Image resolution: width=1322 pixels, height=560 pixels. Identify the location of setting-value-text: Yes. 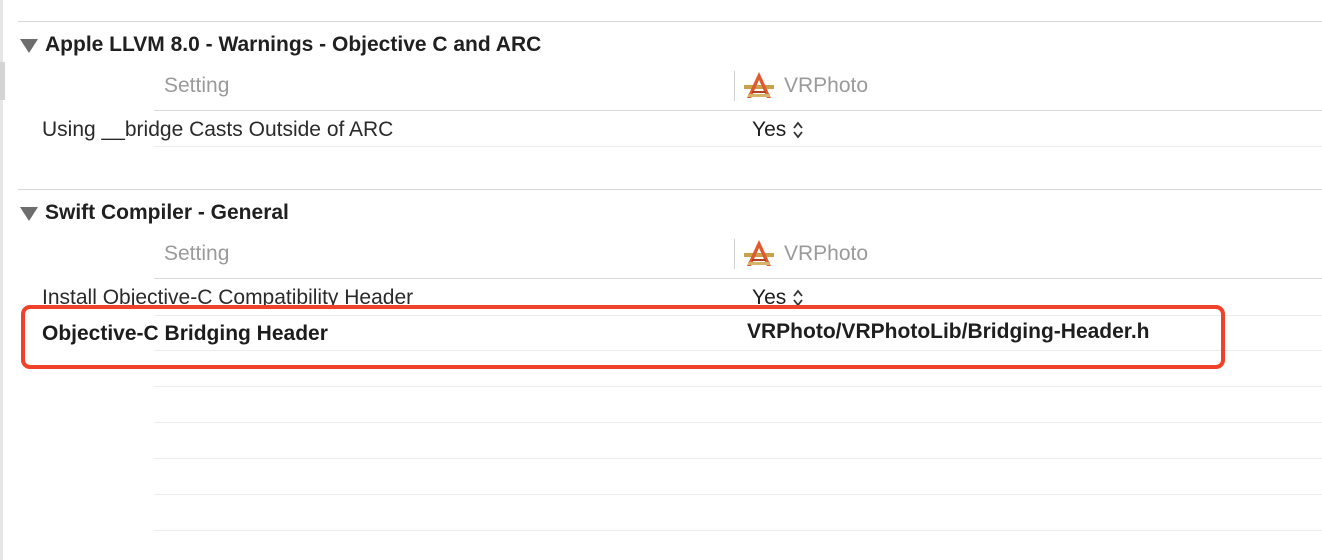
(769, 129).